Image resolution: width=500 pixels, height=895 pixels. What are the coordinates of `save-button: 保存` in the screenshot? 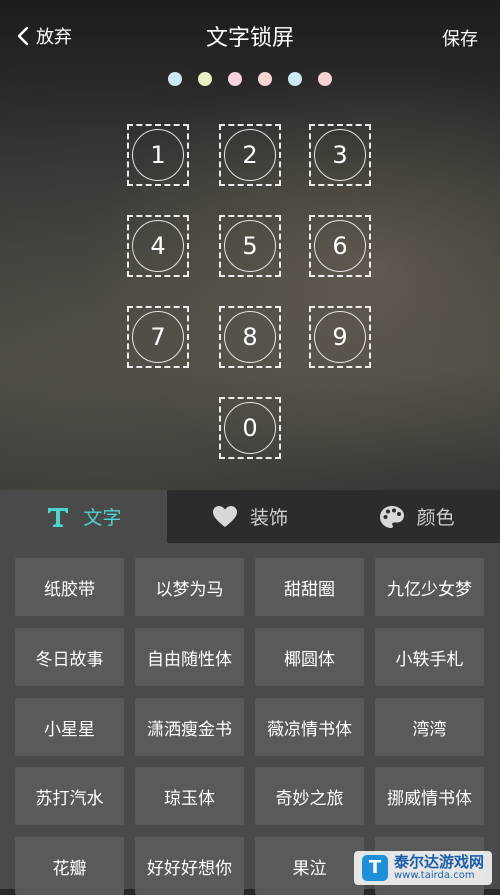 It's located at (460, 38).